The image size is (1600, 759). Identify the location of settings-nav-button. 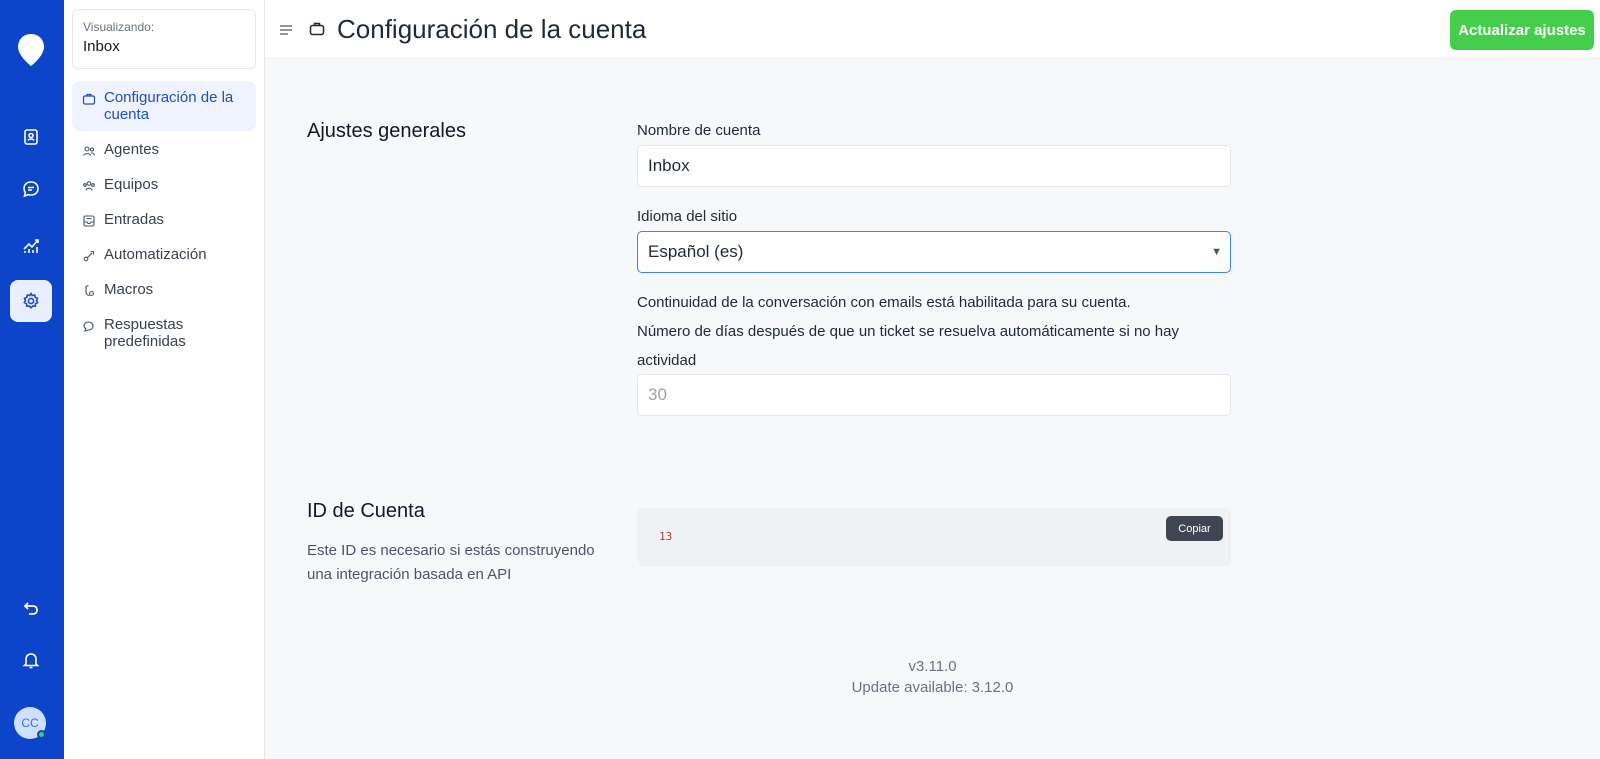
(31, 301).